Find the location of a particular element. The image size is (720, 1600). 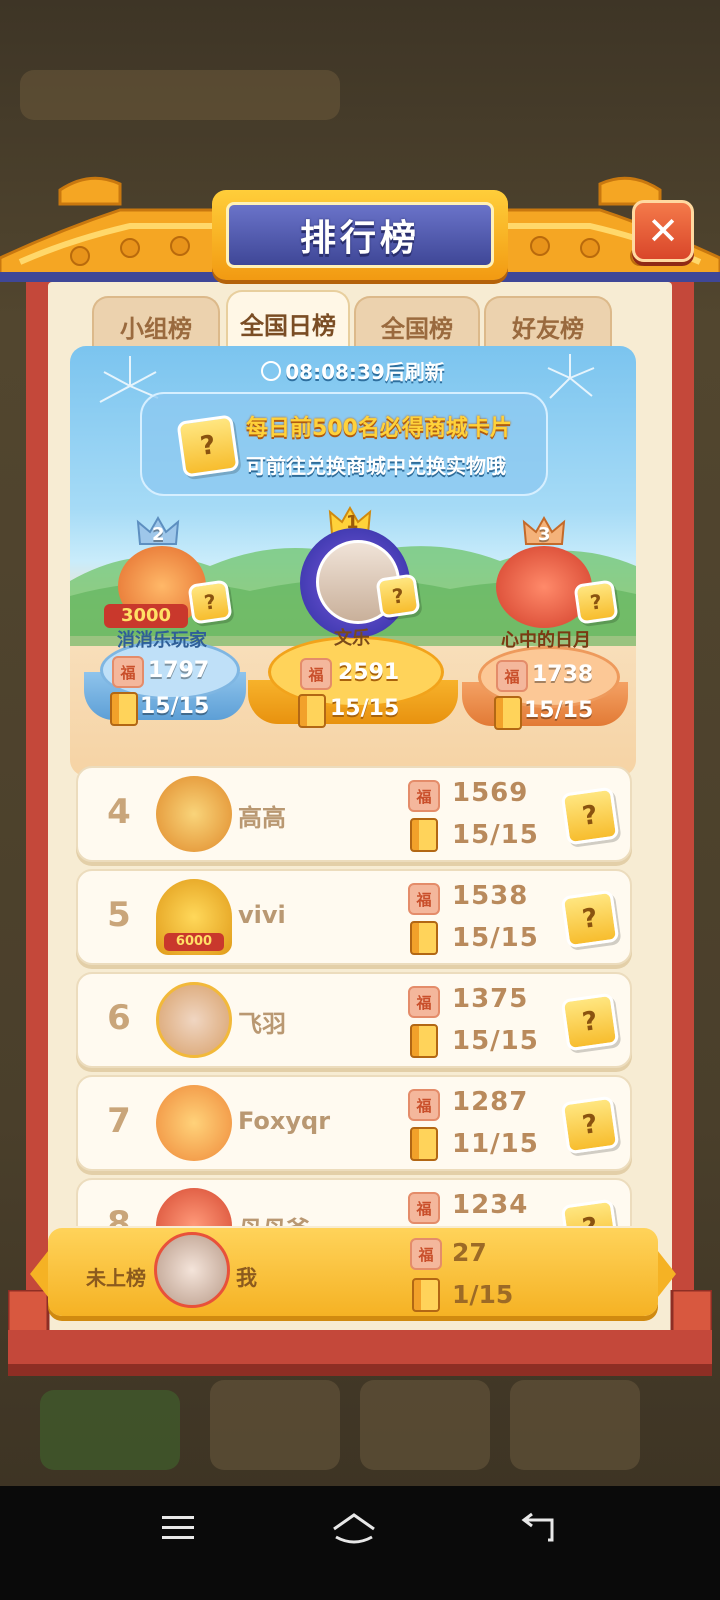

player-name: 心中的日月 is located at coordinates (546, 640).